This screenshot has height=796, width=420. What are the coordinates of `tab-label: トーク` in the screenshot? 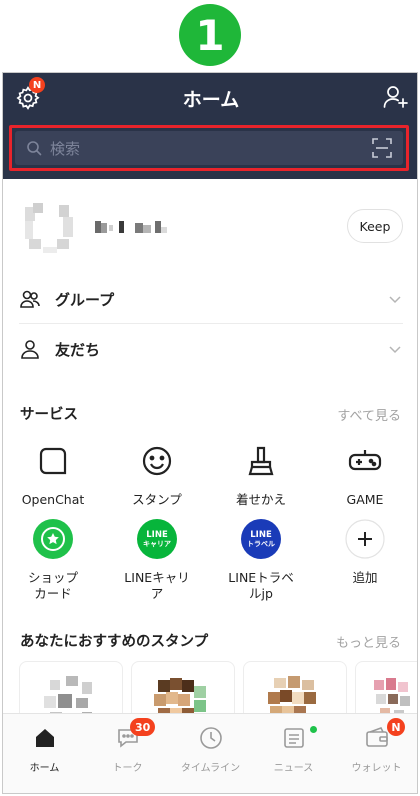 It's located at (127, 768).